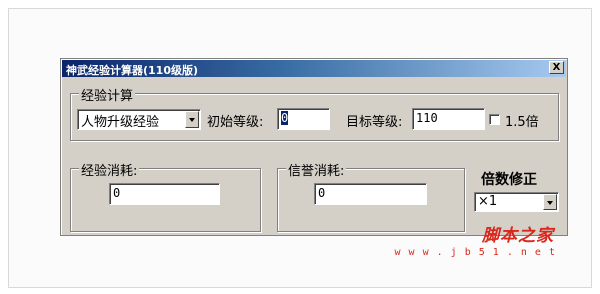 The width and height of the screenshot is (600, 294). What do you see at coordinates (235, 122) in the screenshot?
I see `initial-level-label: 初始等级:` at bounding box center [235, 122].